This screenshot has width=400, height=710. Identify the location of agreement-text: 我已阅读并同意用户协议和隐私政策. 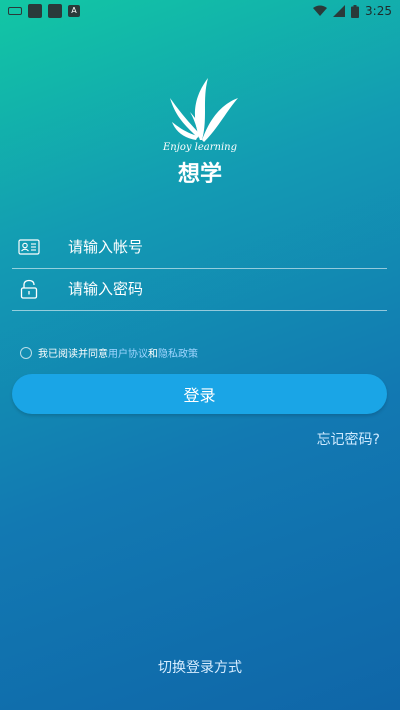
(118, 352).